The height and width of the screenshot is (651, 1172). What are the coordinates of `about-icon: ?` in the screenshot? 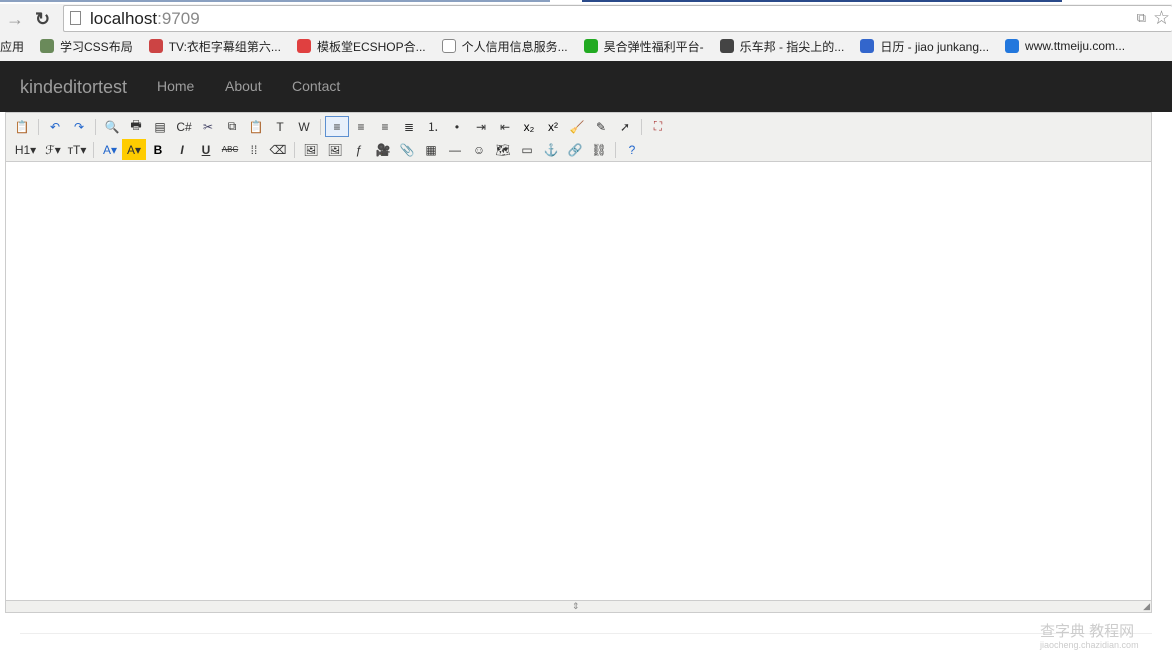 It's located at (632, 149).